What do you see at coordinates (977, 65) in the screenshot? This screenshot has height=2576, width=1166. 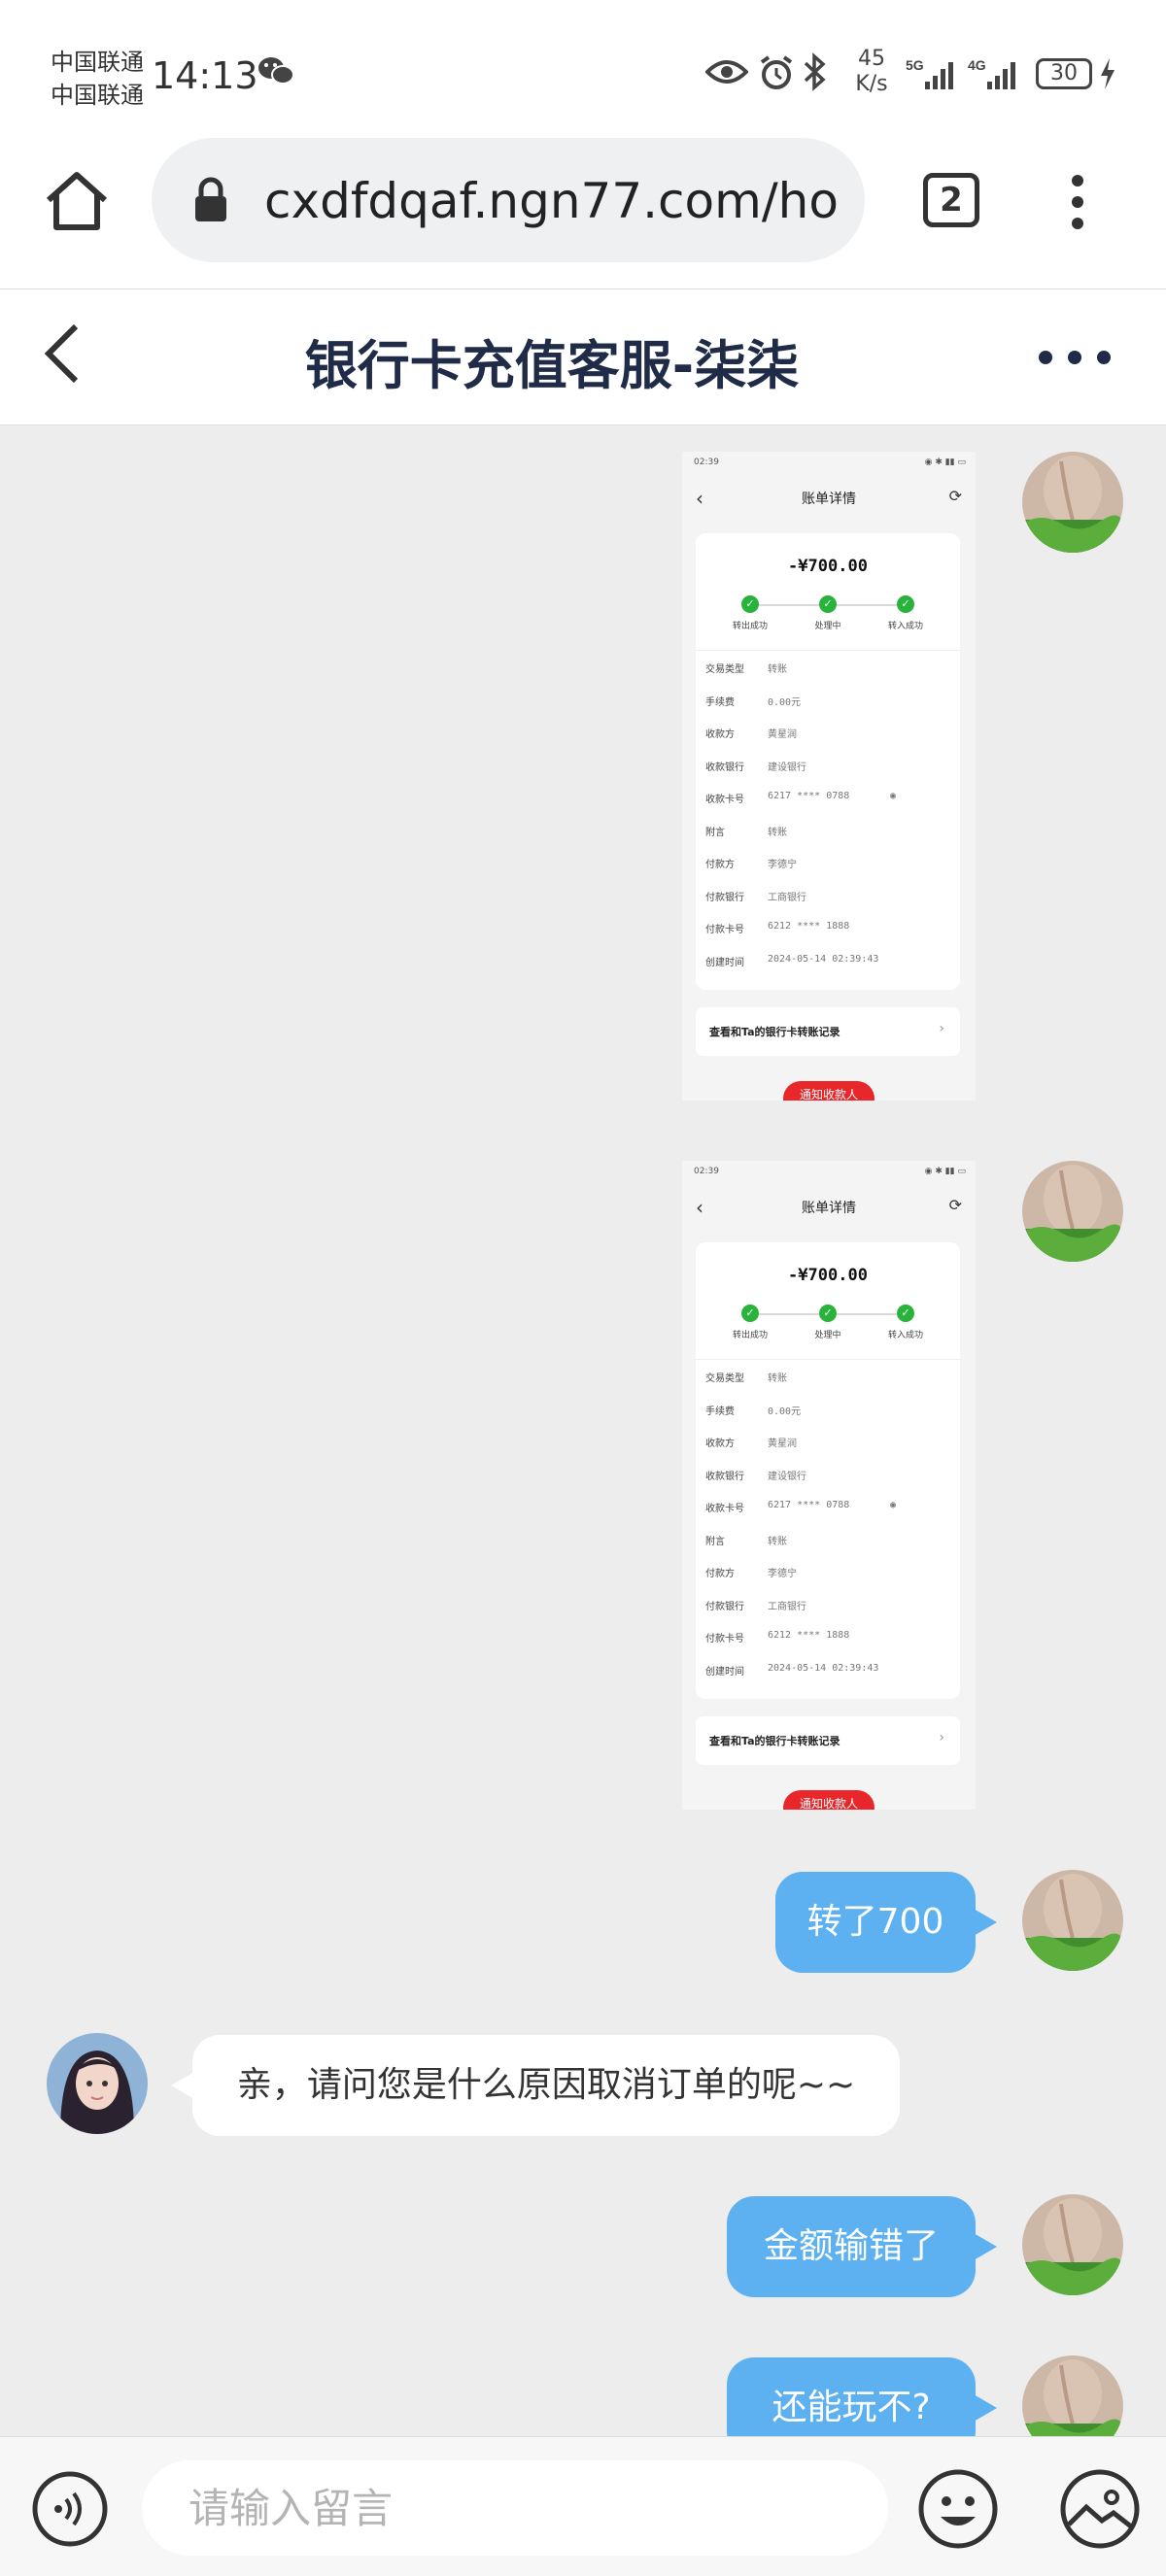 I see `svg-text: 4G` at bounding box center [977, 65].